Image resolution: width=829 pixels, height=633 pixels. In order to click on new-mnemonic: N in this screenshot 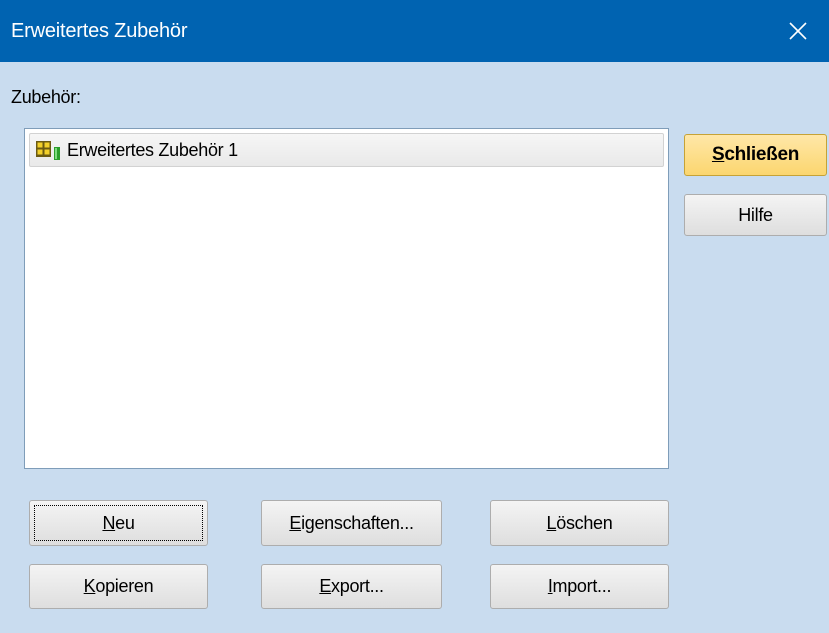, I will do `click(109, 522)`.